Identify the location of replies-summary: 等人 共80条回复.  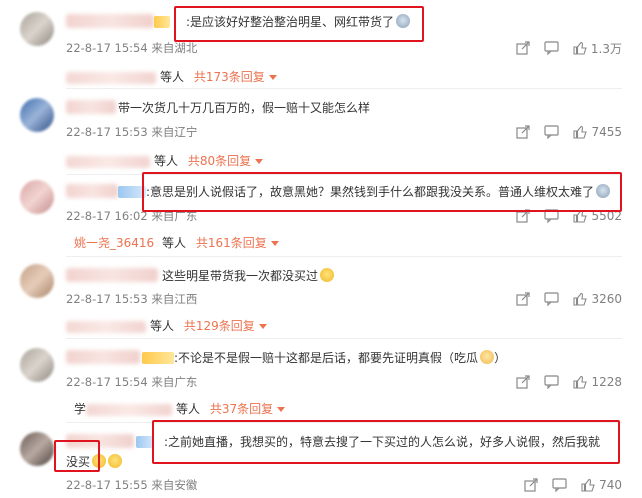
(165, 160).